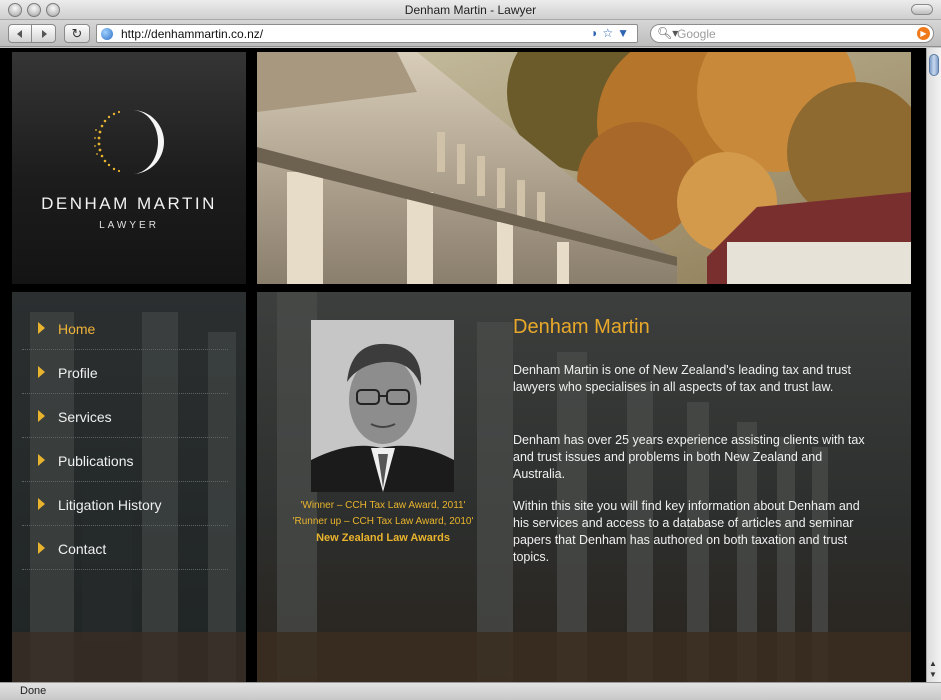  I want to click on logo-panel: DENHAM MARTIN LAWYER, so click(129, 168).